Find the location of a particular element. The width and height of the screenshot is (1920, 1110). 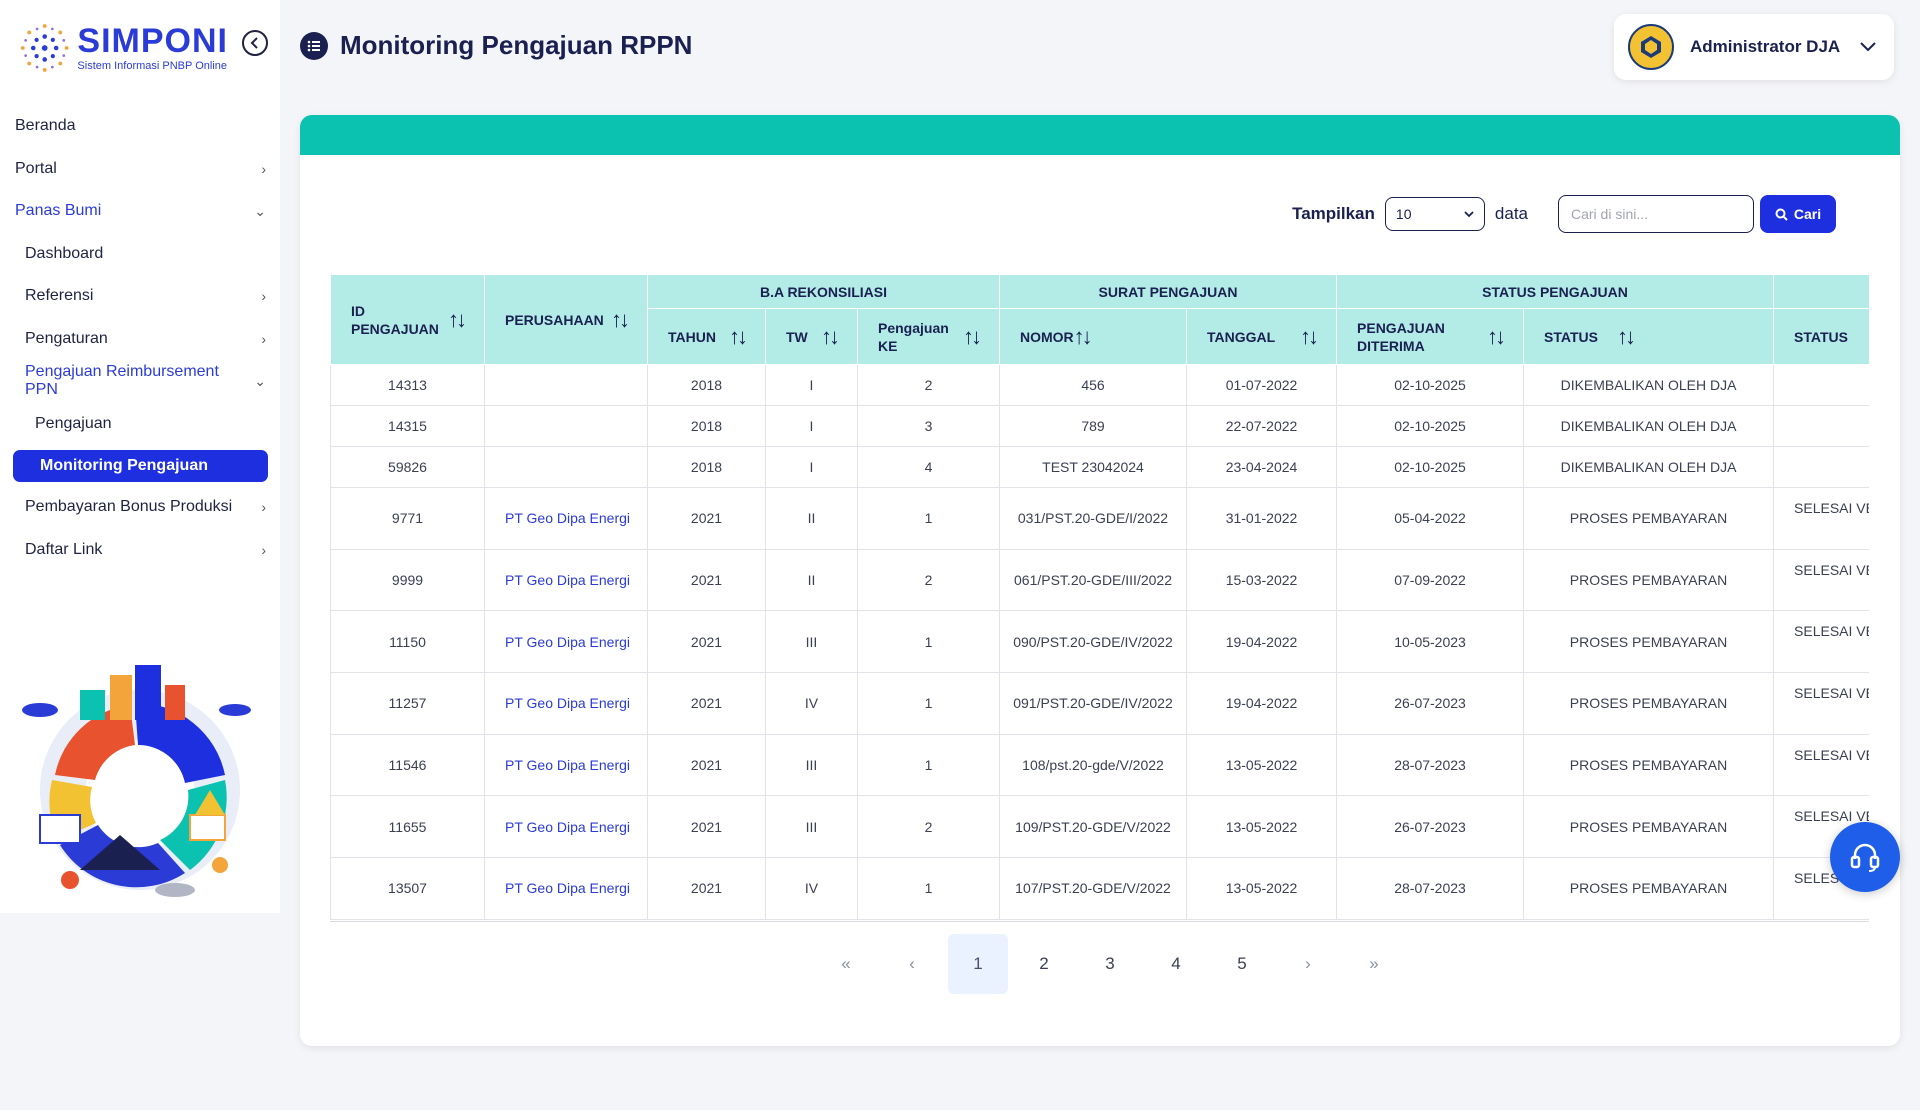

cell-status2: SELESAI VE is located at coordinates (1821, 580).